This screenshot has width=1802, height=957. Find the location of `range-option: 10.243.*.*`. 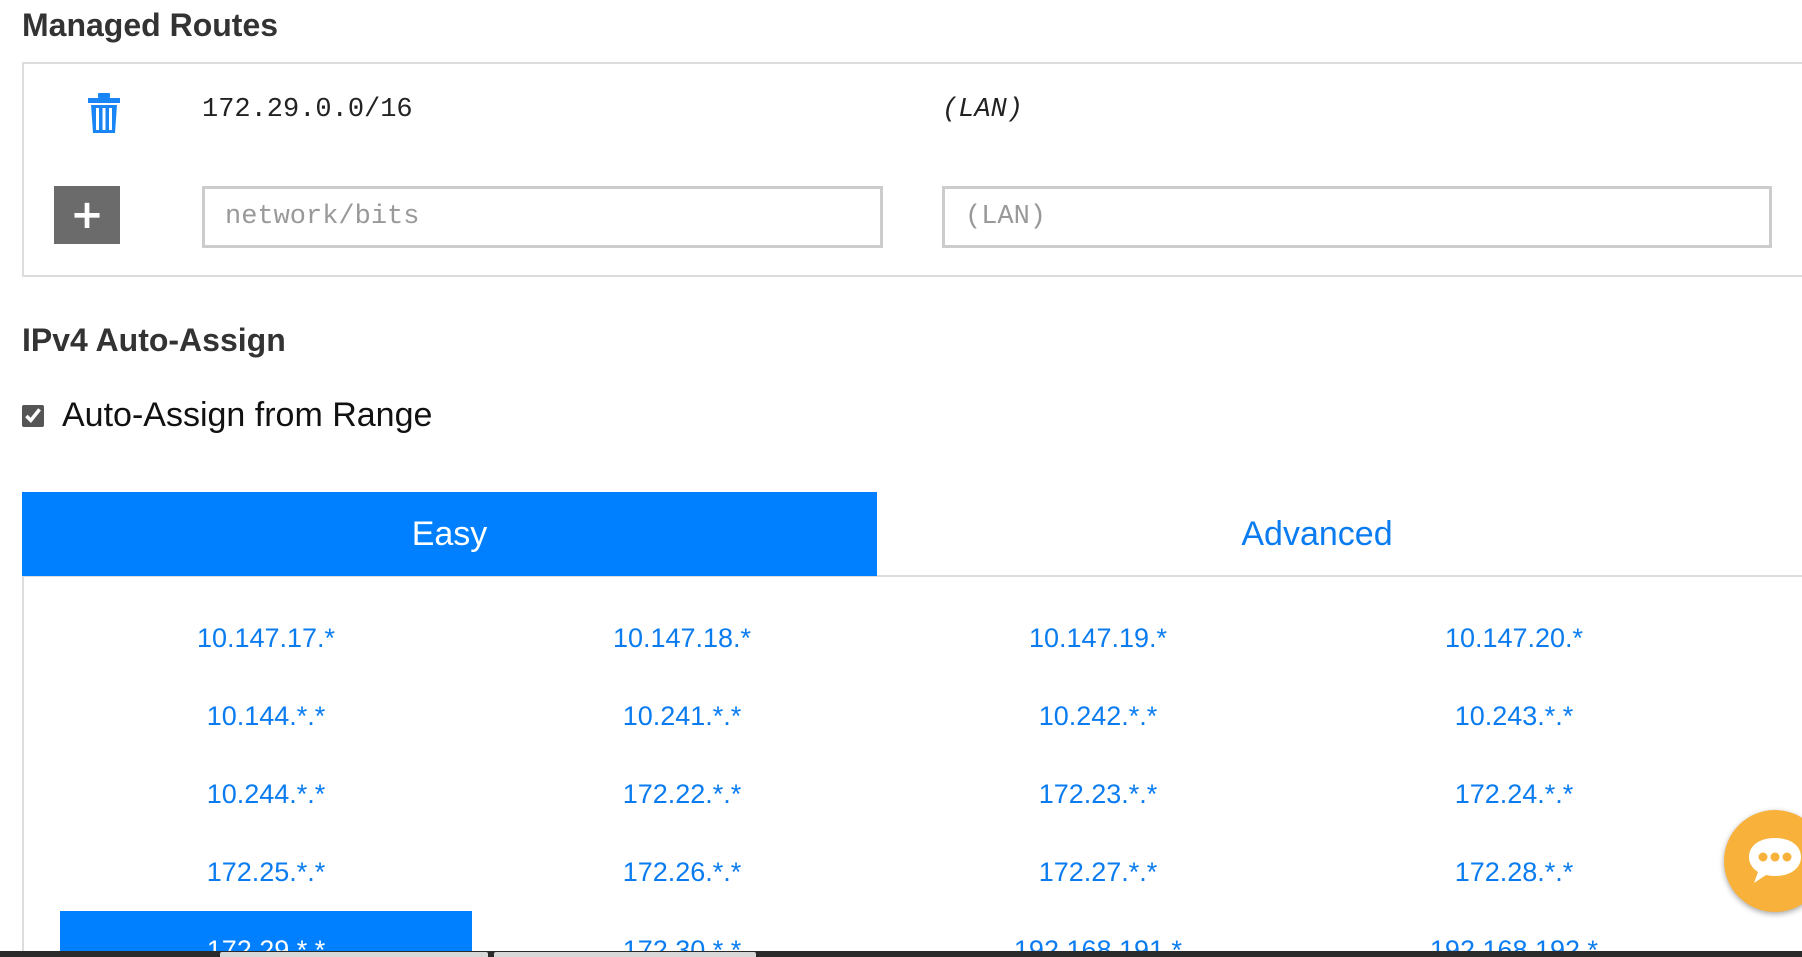

range-option: 10.243.*.* is located at coordinates (1514, 716).